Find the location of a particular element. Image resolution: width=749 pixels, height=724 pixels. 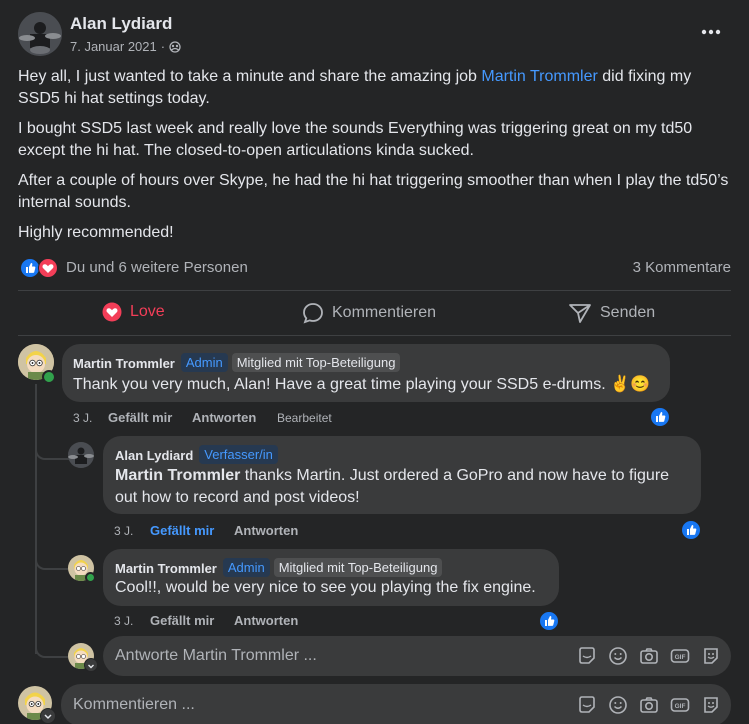

send-label: Senden is located at coordinates (628, 312).